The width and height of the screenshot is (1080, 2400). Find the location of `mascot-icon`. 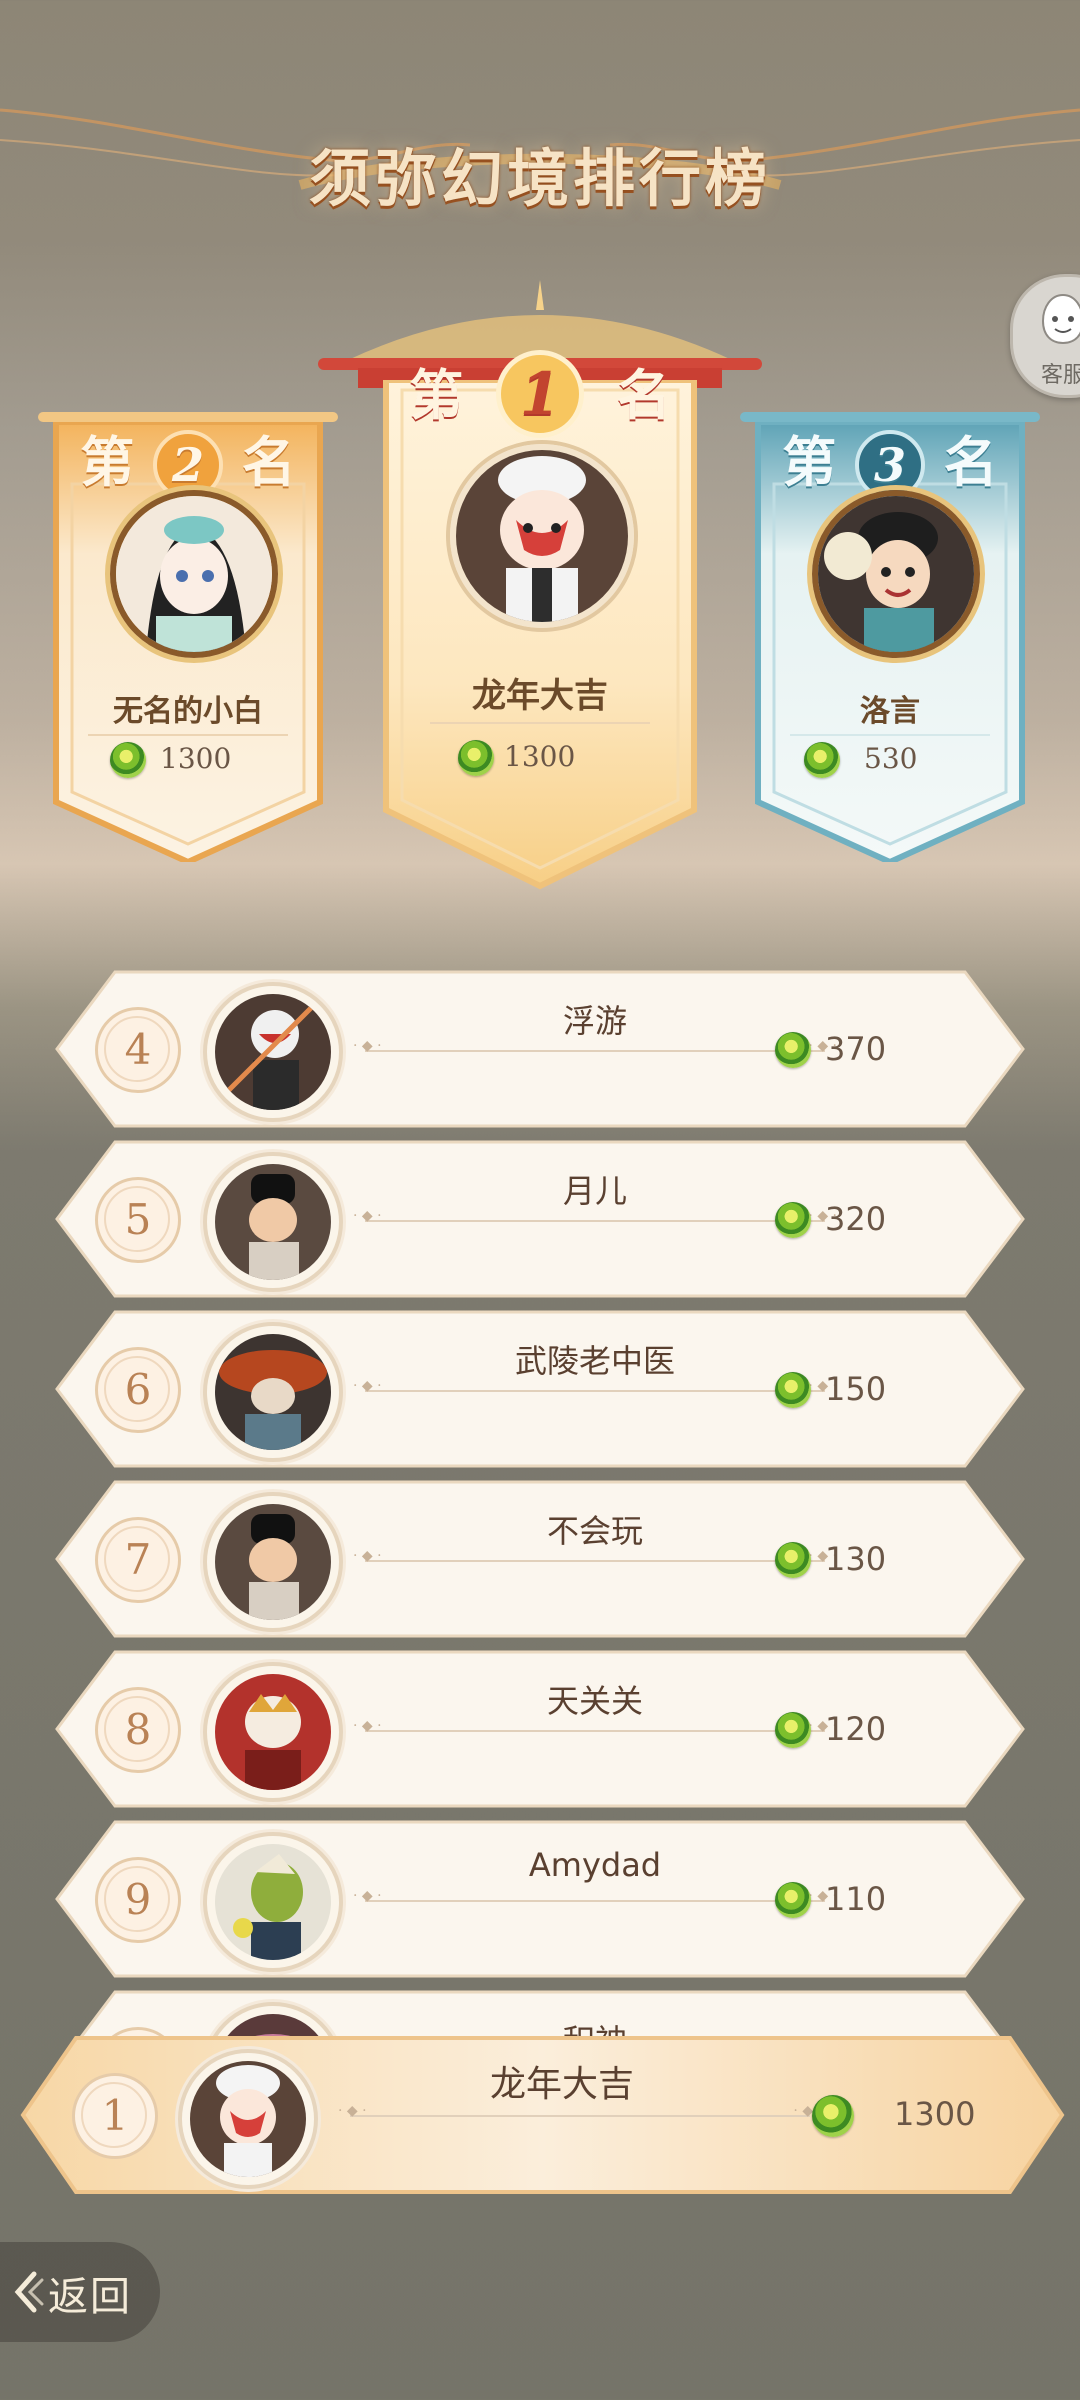

mascot-icon is located at coordinates (1060, 319).